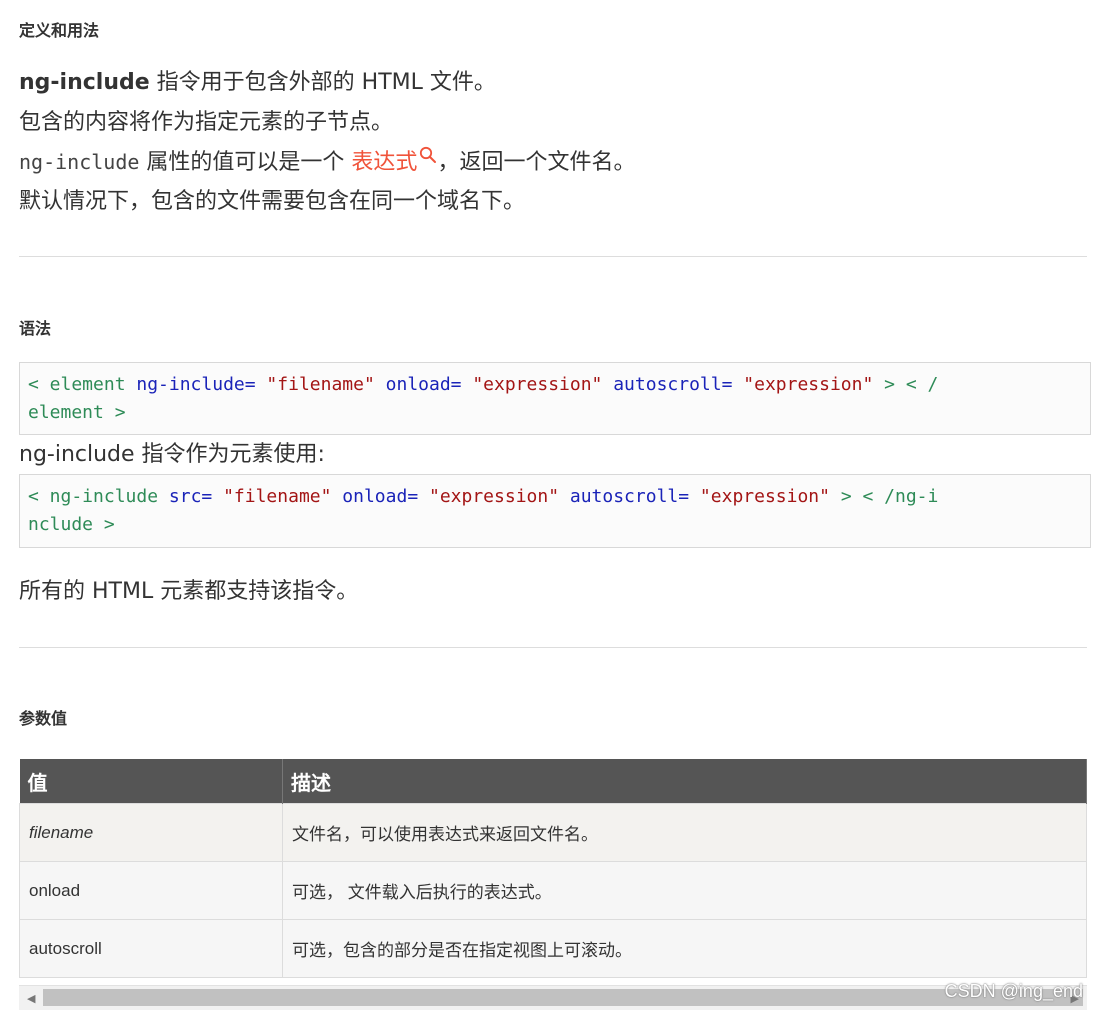  Describe the element at coordinates (684, 890) in the screenshot. I see `table-cell-description: 可选， 文件载入后执行的表达式。` at that location.